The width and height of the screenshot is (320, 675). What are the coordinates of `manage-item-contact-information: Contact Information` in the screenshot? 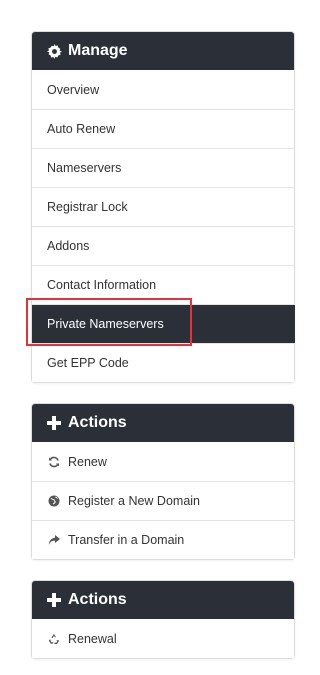 It's located at (163, 284).